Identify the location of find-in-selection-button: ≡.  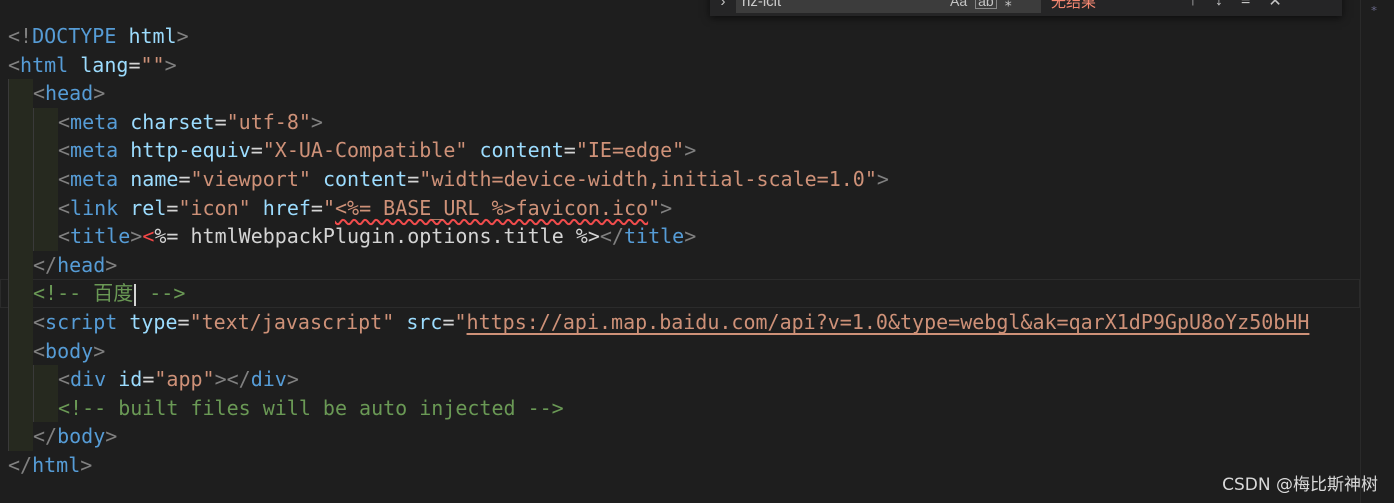
(1245, 5).